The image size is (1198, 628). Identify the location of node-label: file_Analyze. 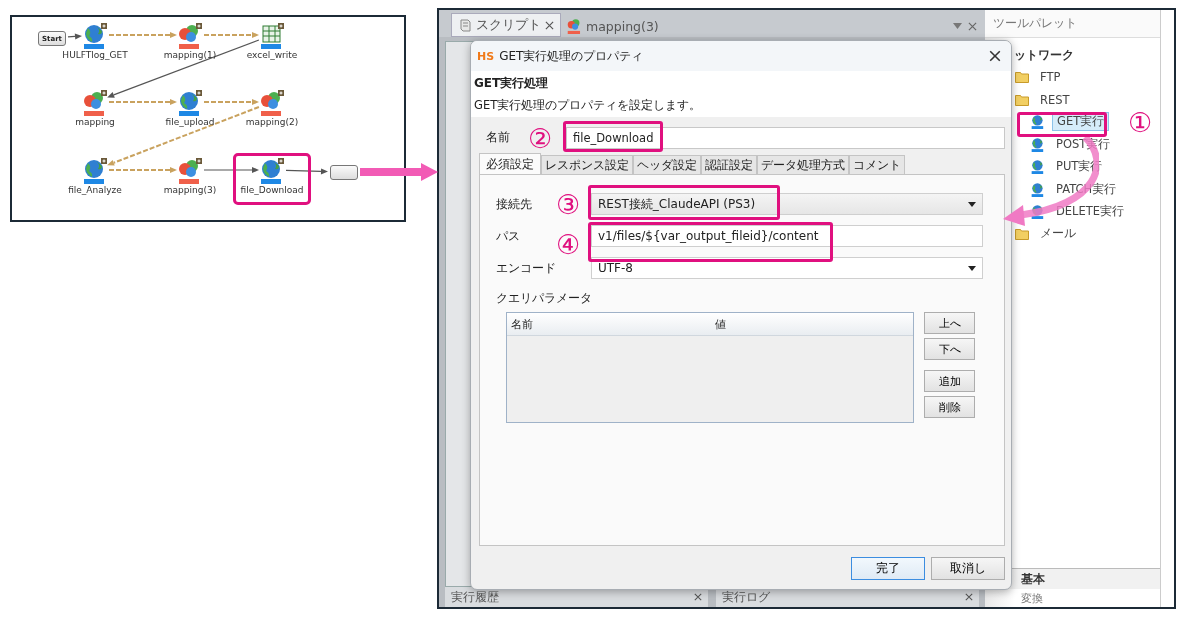
(95, 190).